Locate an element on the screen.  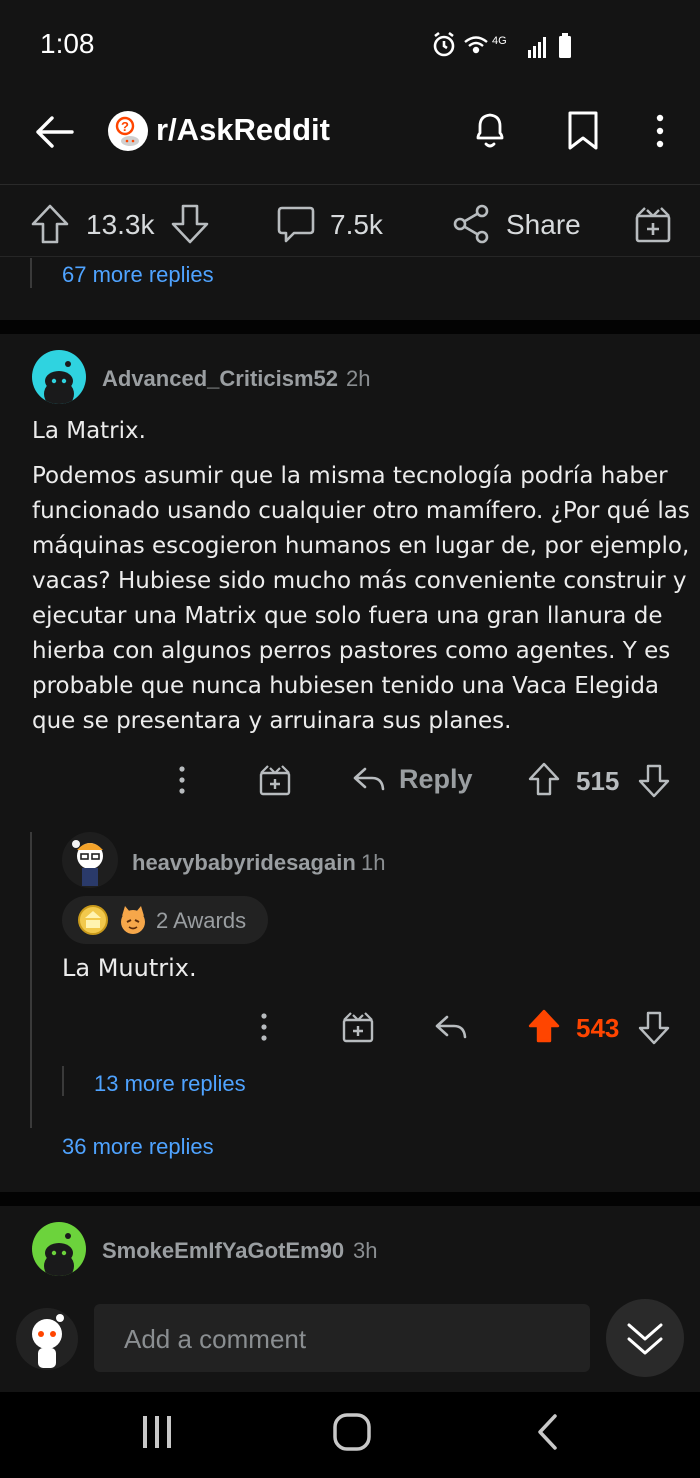
status-icons: 4G is located at coordinates (507, 46).